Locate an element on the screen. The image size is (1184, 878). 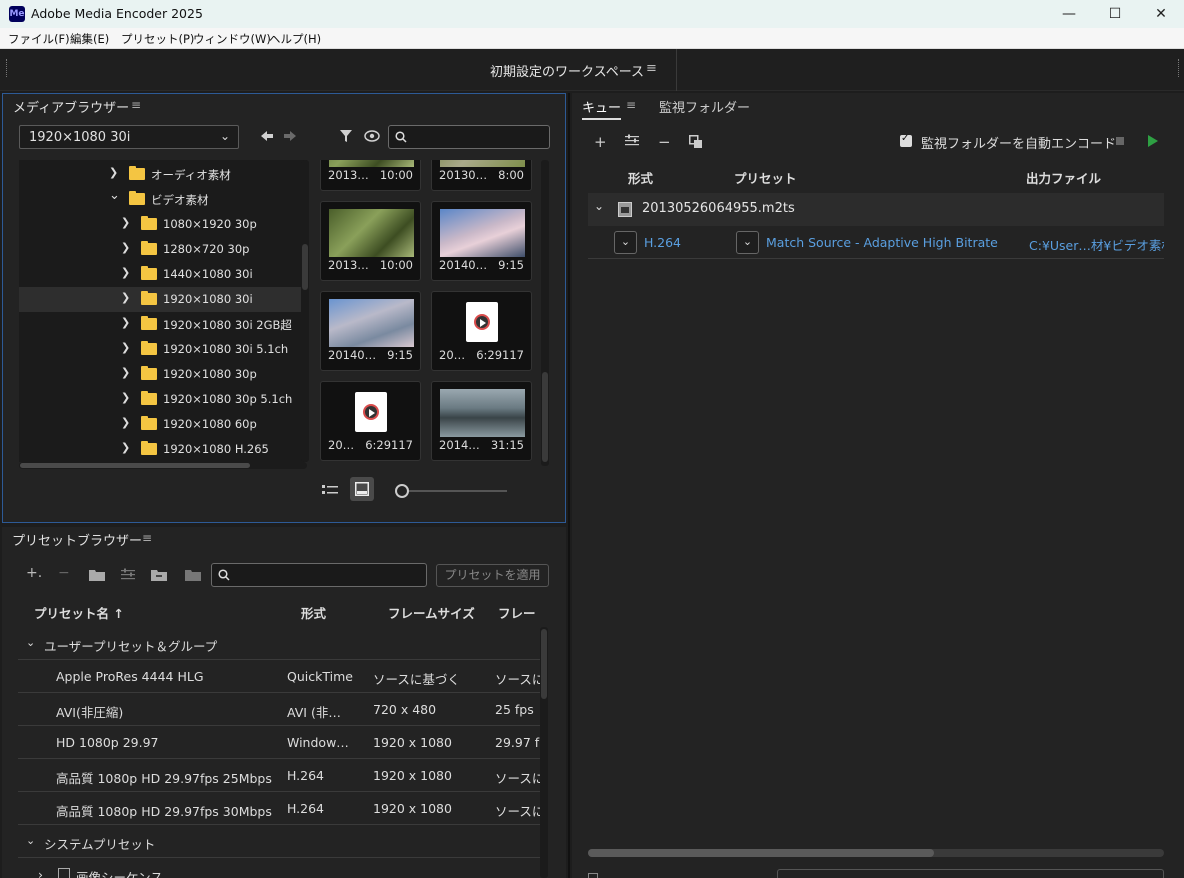
renderer-select is located at coordinates (970, 873).